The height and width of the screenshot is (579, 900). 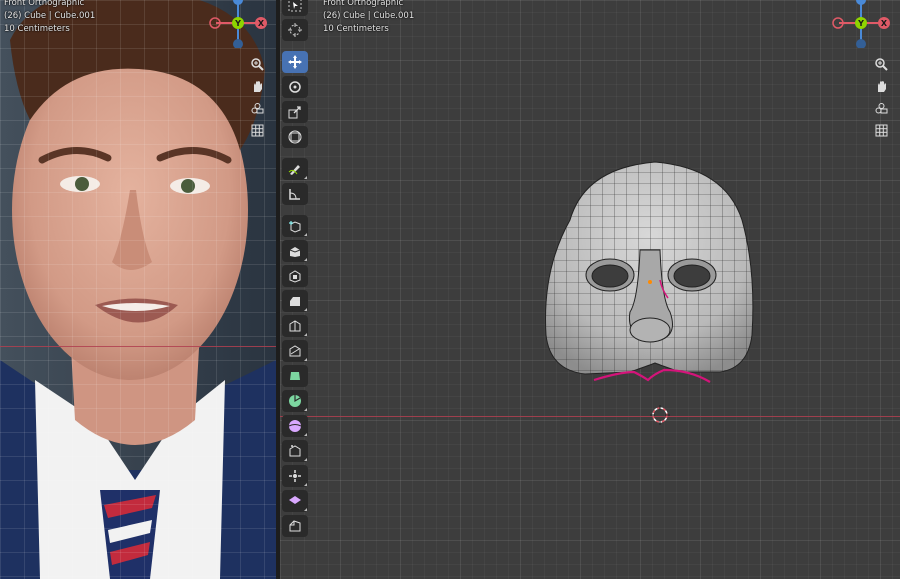 What do you see at coordinates (295, 112) in the screenshot?
I see `scale-icon` at bounding box center [295, 112].